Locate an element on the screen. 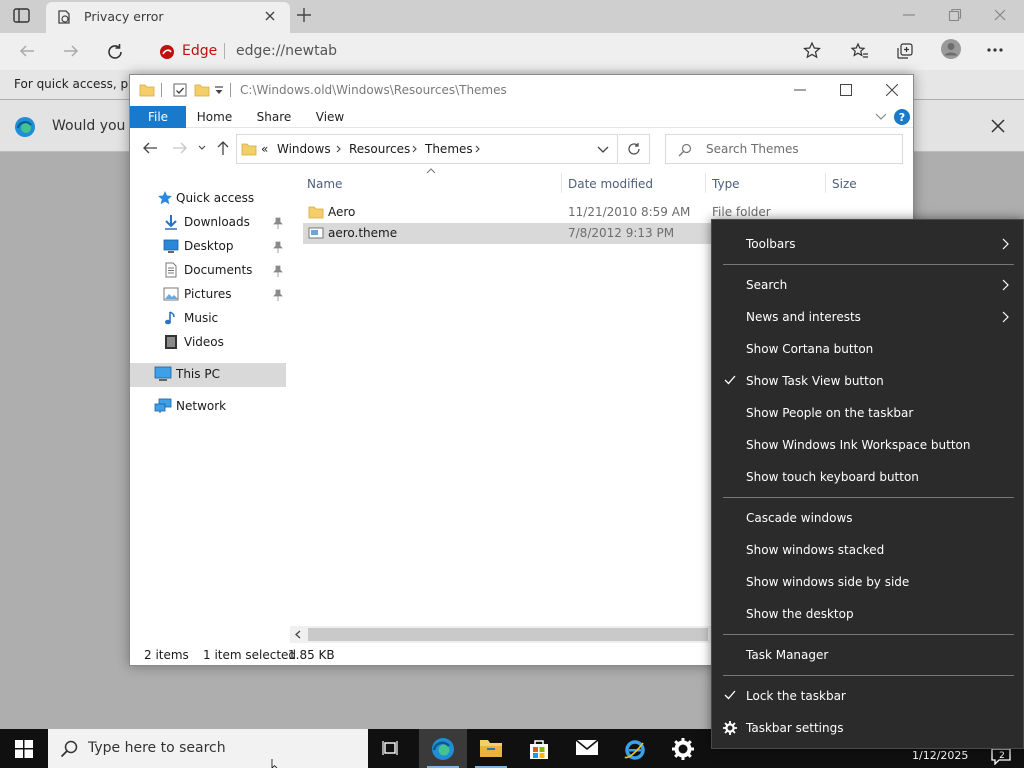  menu-item-label: Toolbars is located at coordinates (771, 244).